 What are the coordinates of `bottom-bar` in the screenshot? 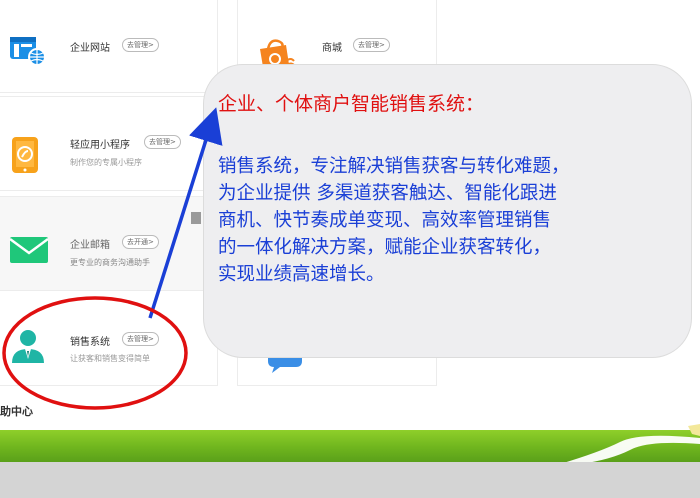 It's located at (350, 480).